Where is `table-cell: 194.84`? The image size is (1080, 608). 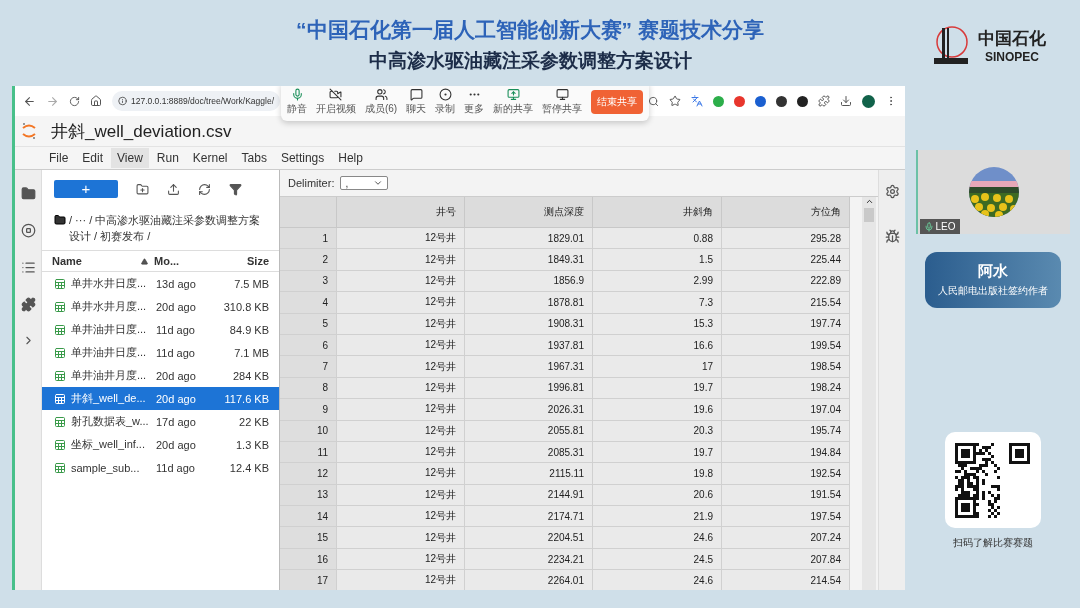 table-cell: 194.84 is located at coordinates (786, 452).